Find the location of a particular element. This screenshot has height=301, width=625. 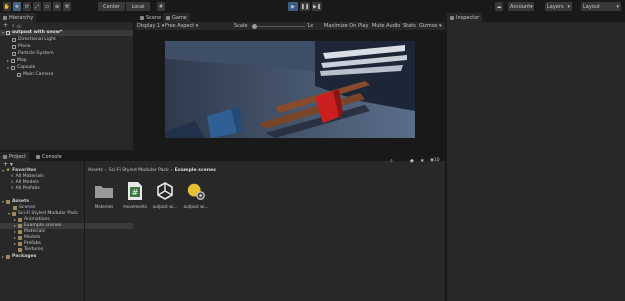

favorite-item: ⌕ All Prefabs is located at coordinates (25, 189).